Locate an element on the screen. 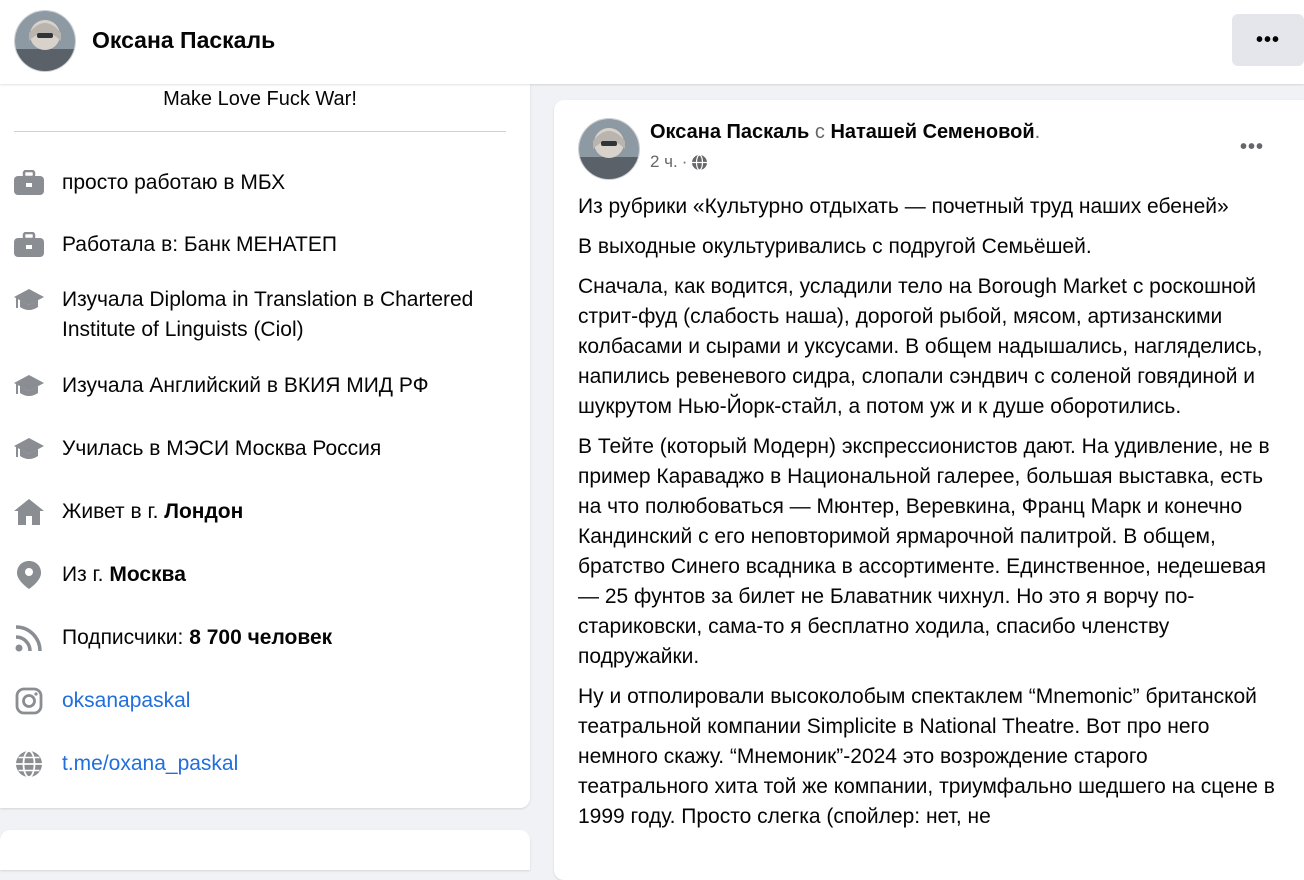  intro-item-label: Живет в г. Лондон is located at coordinates (153, 511).